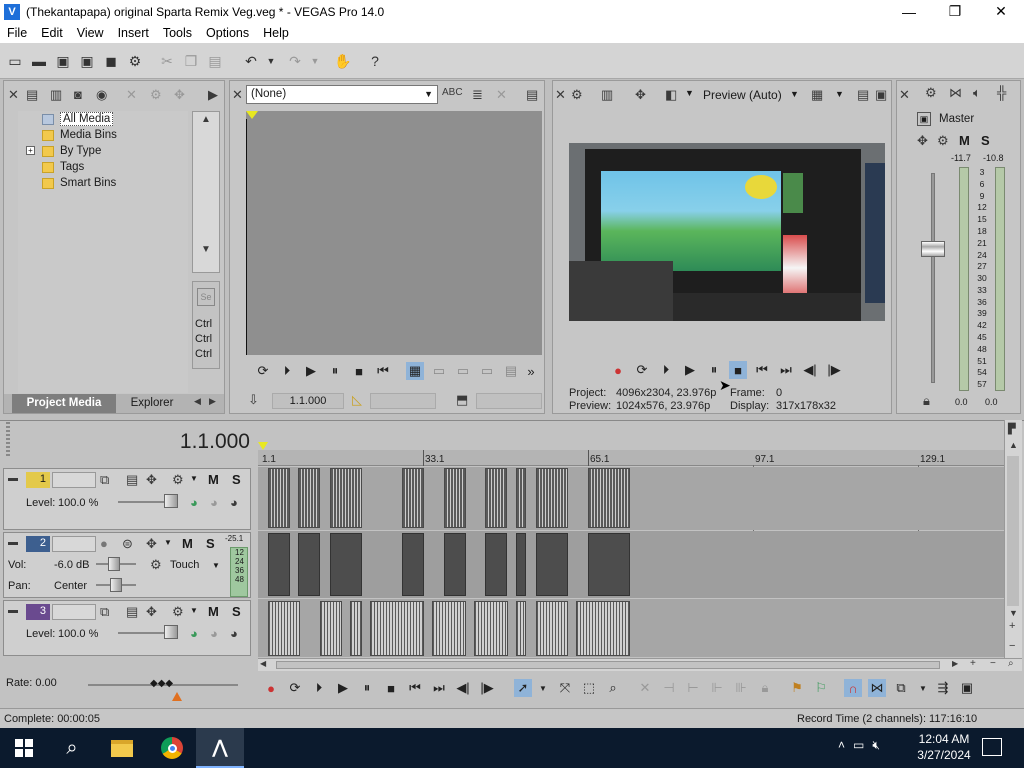  Describe the element at coordinates (645, 688) in the screenshot. I see `delete-icon: ✕` at that location.